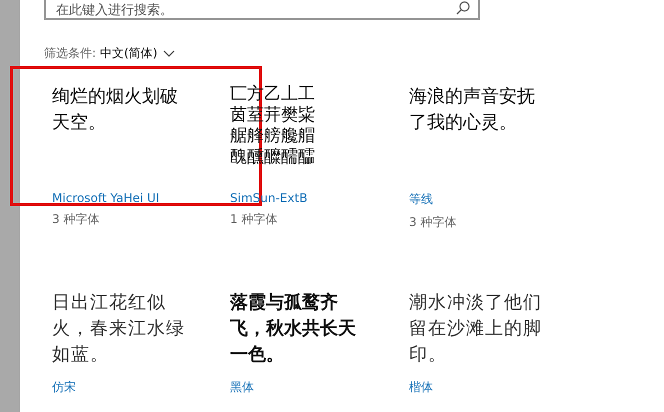 This screenshot has width=664, height=412. I want to click on font-sample-text: 海浪的声音安抚了我的心灵。, so click(472, 110).